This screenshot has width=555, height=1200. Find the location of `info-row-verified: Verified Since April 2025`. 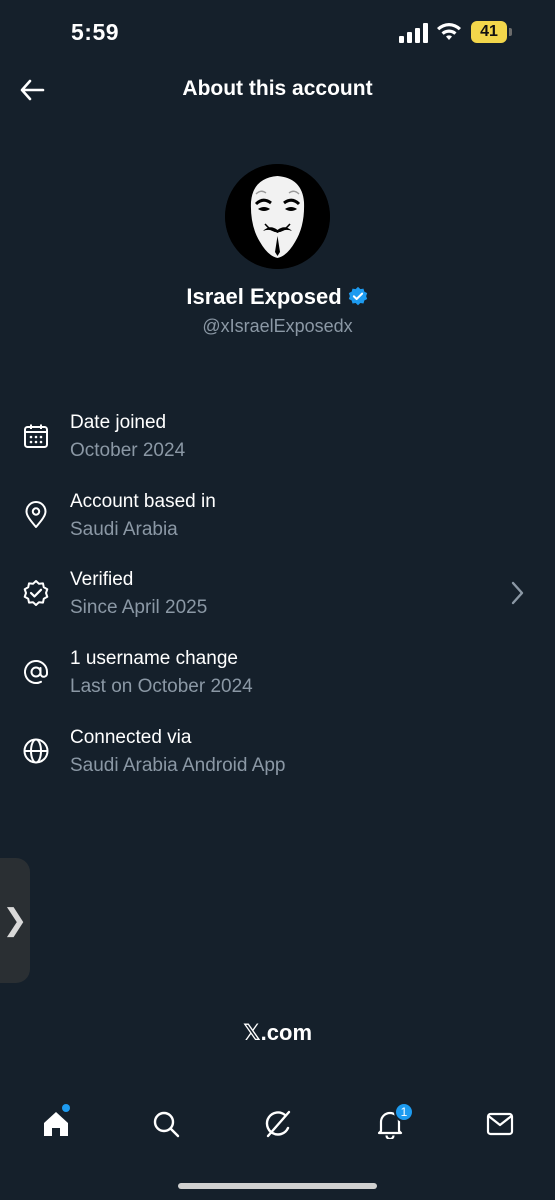

info-row-verified: Verified Since April 2025 is located at coordinates (277, 592).